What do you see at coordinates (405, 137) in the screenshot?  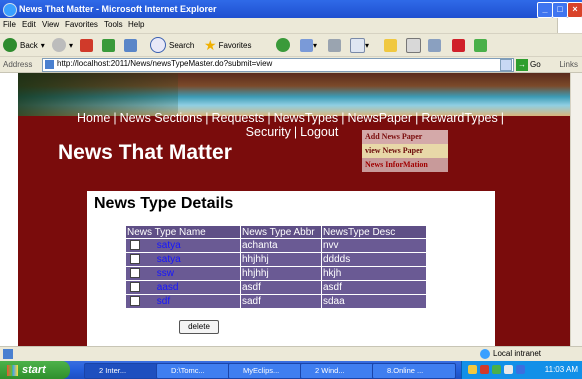 I see `menu-item-add-news-paper: Add News Paper` at bounding box center [405, 137].